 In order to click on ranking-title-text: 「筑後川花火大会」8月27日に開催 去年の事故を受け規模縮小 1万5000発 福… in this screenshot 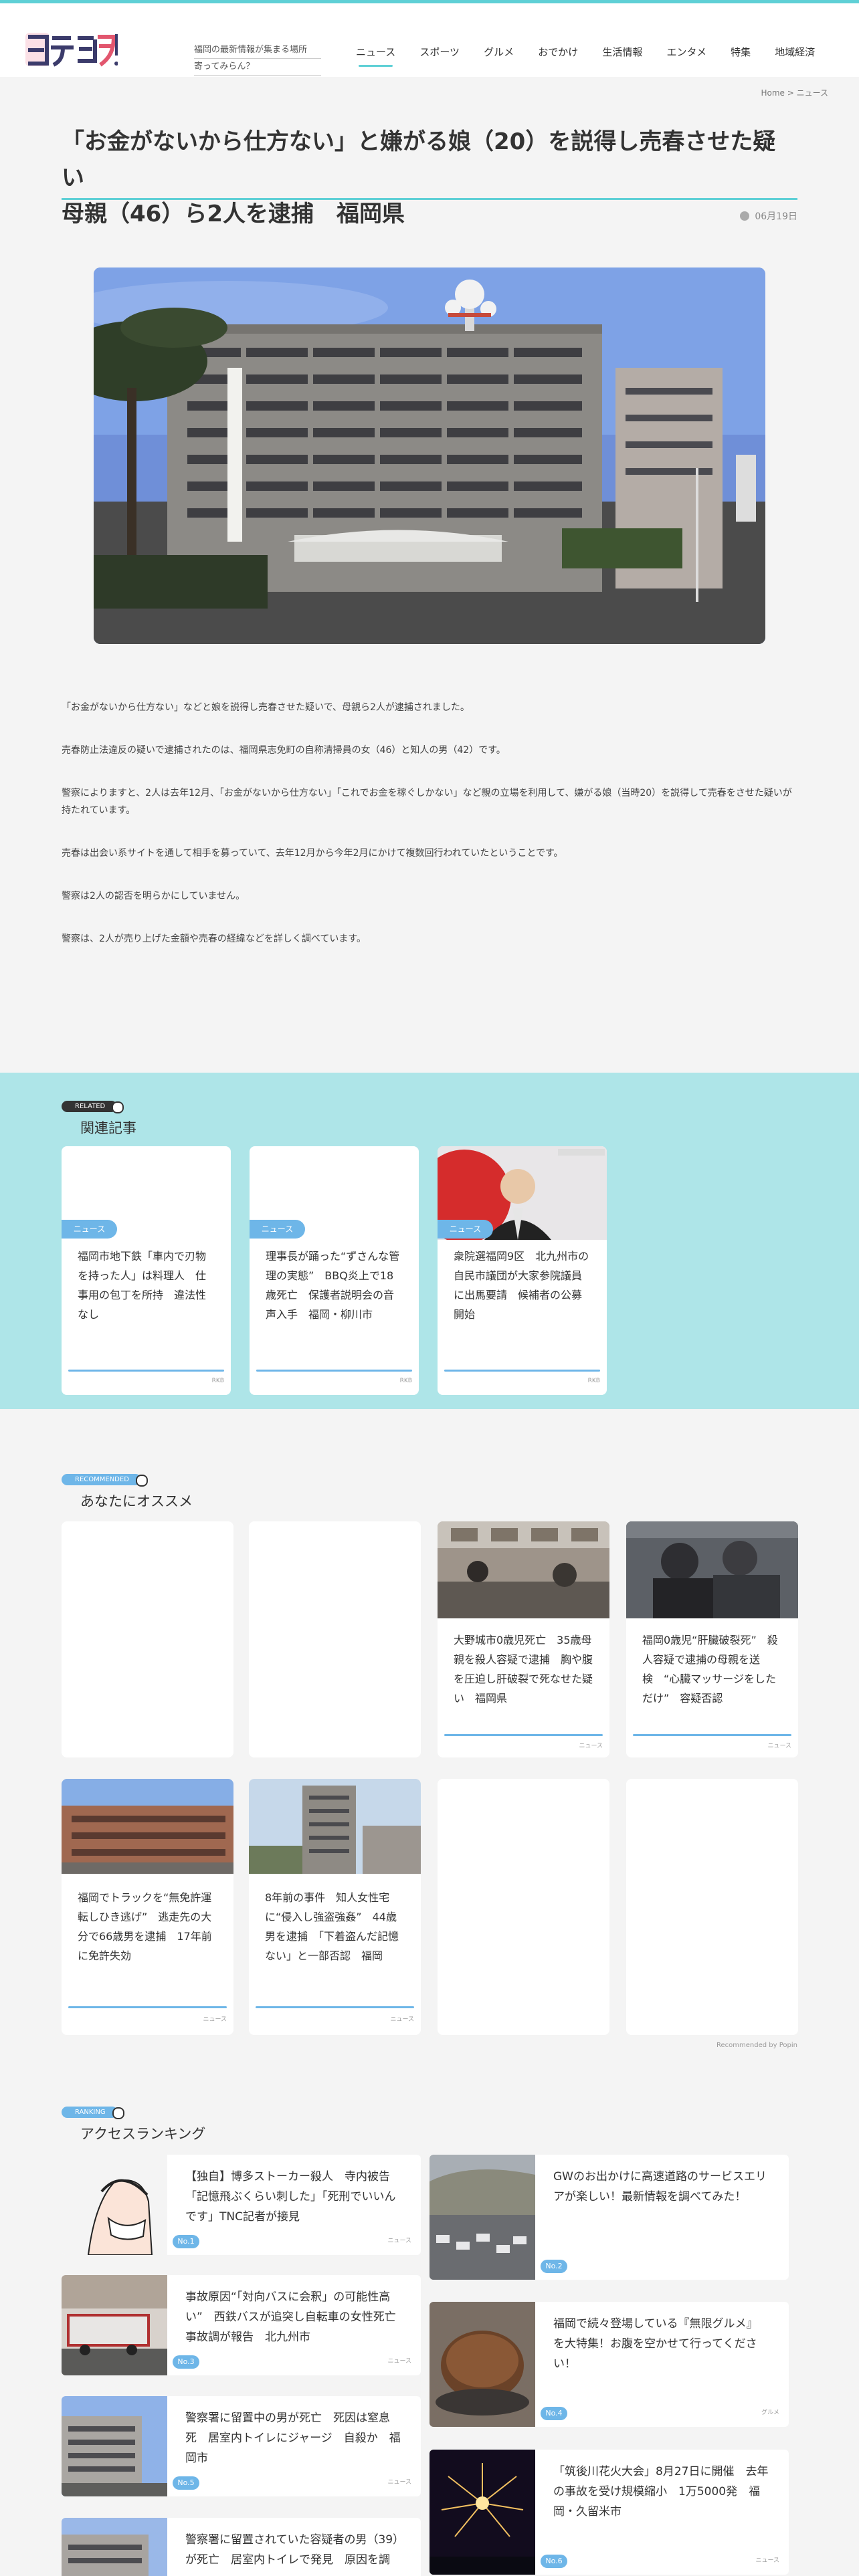, I will do `click(661, 2491)`.